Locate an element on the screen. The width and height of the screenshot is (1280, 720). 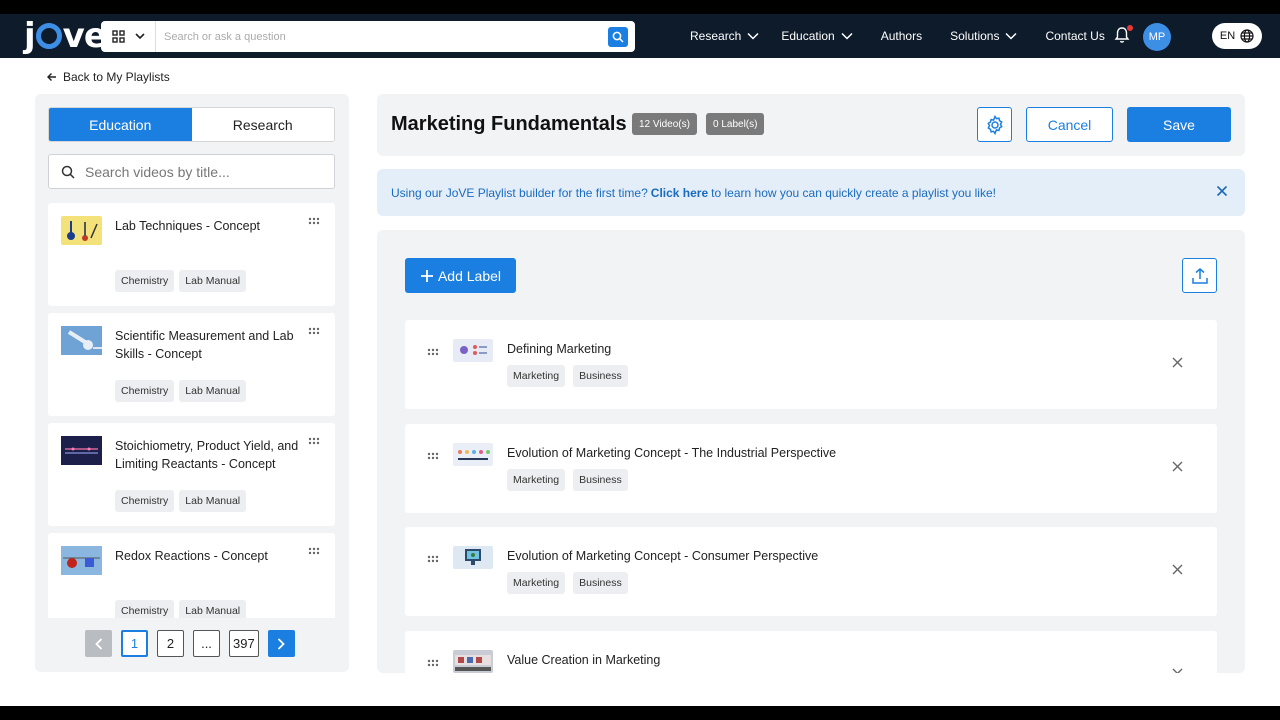
settings-button is located at coordinates (994, 124).